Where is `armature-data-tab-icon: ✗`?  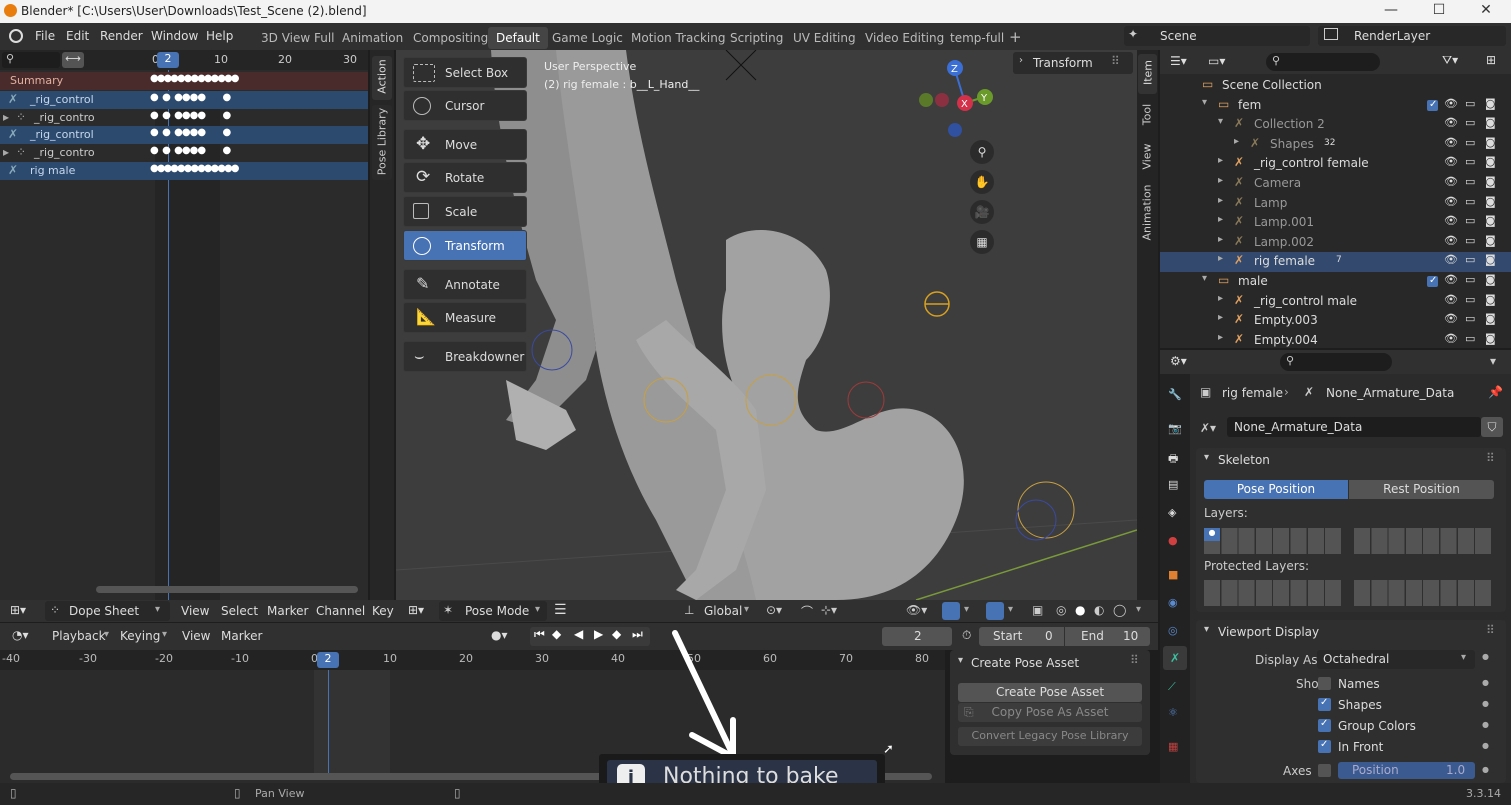 armature-data-tab-icon: ✗ is located at coordinates (1175, 658).